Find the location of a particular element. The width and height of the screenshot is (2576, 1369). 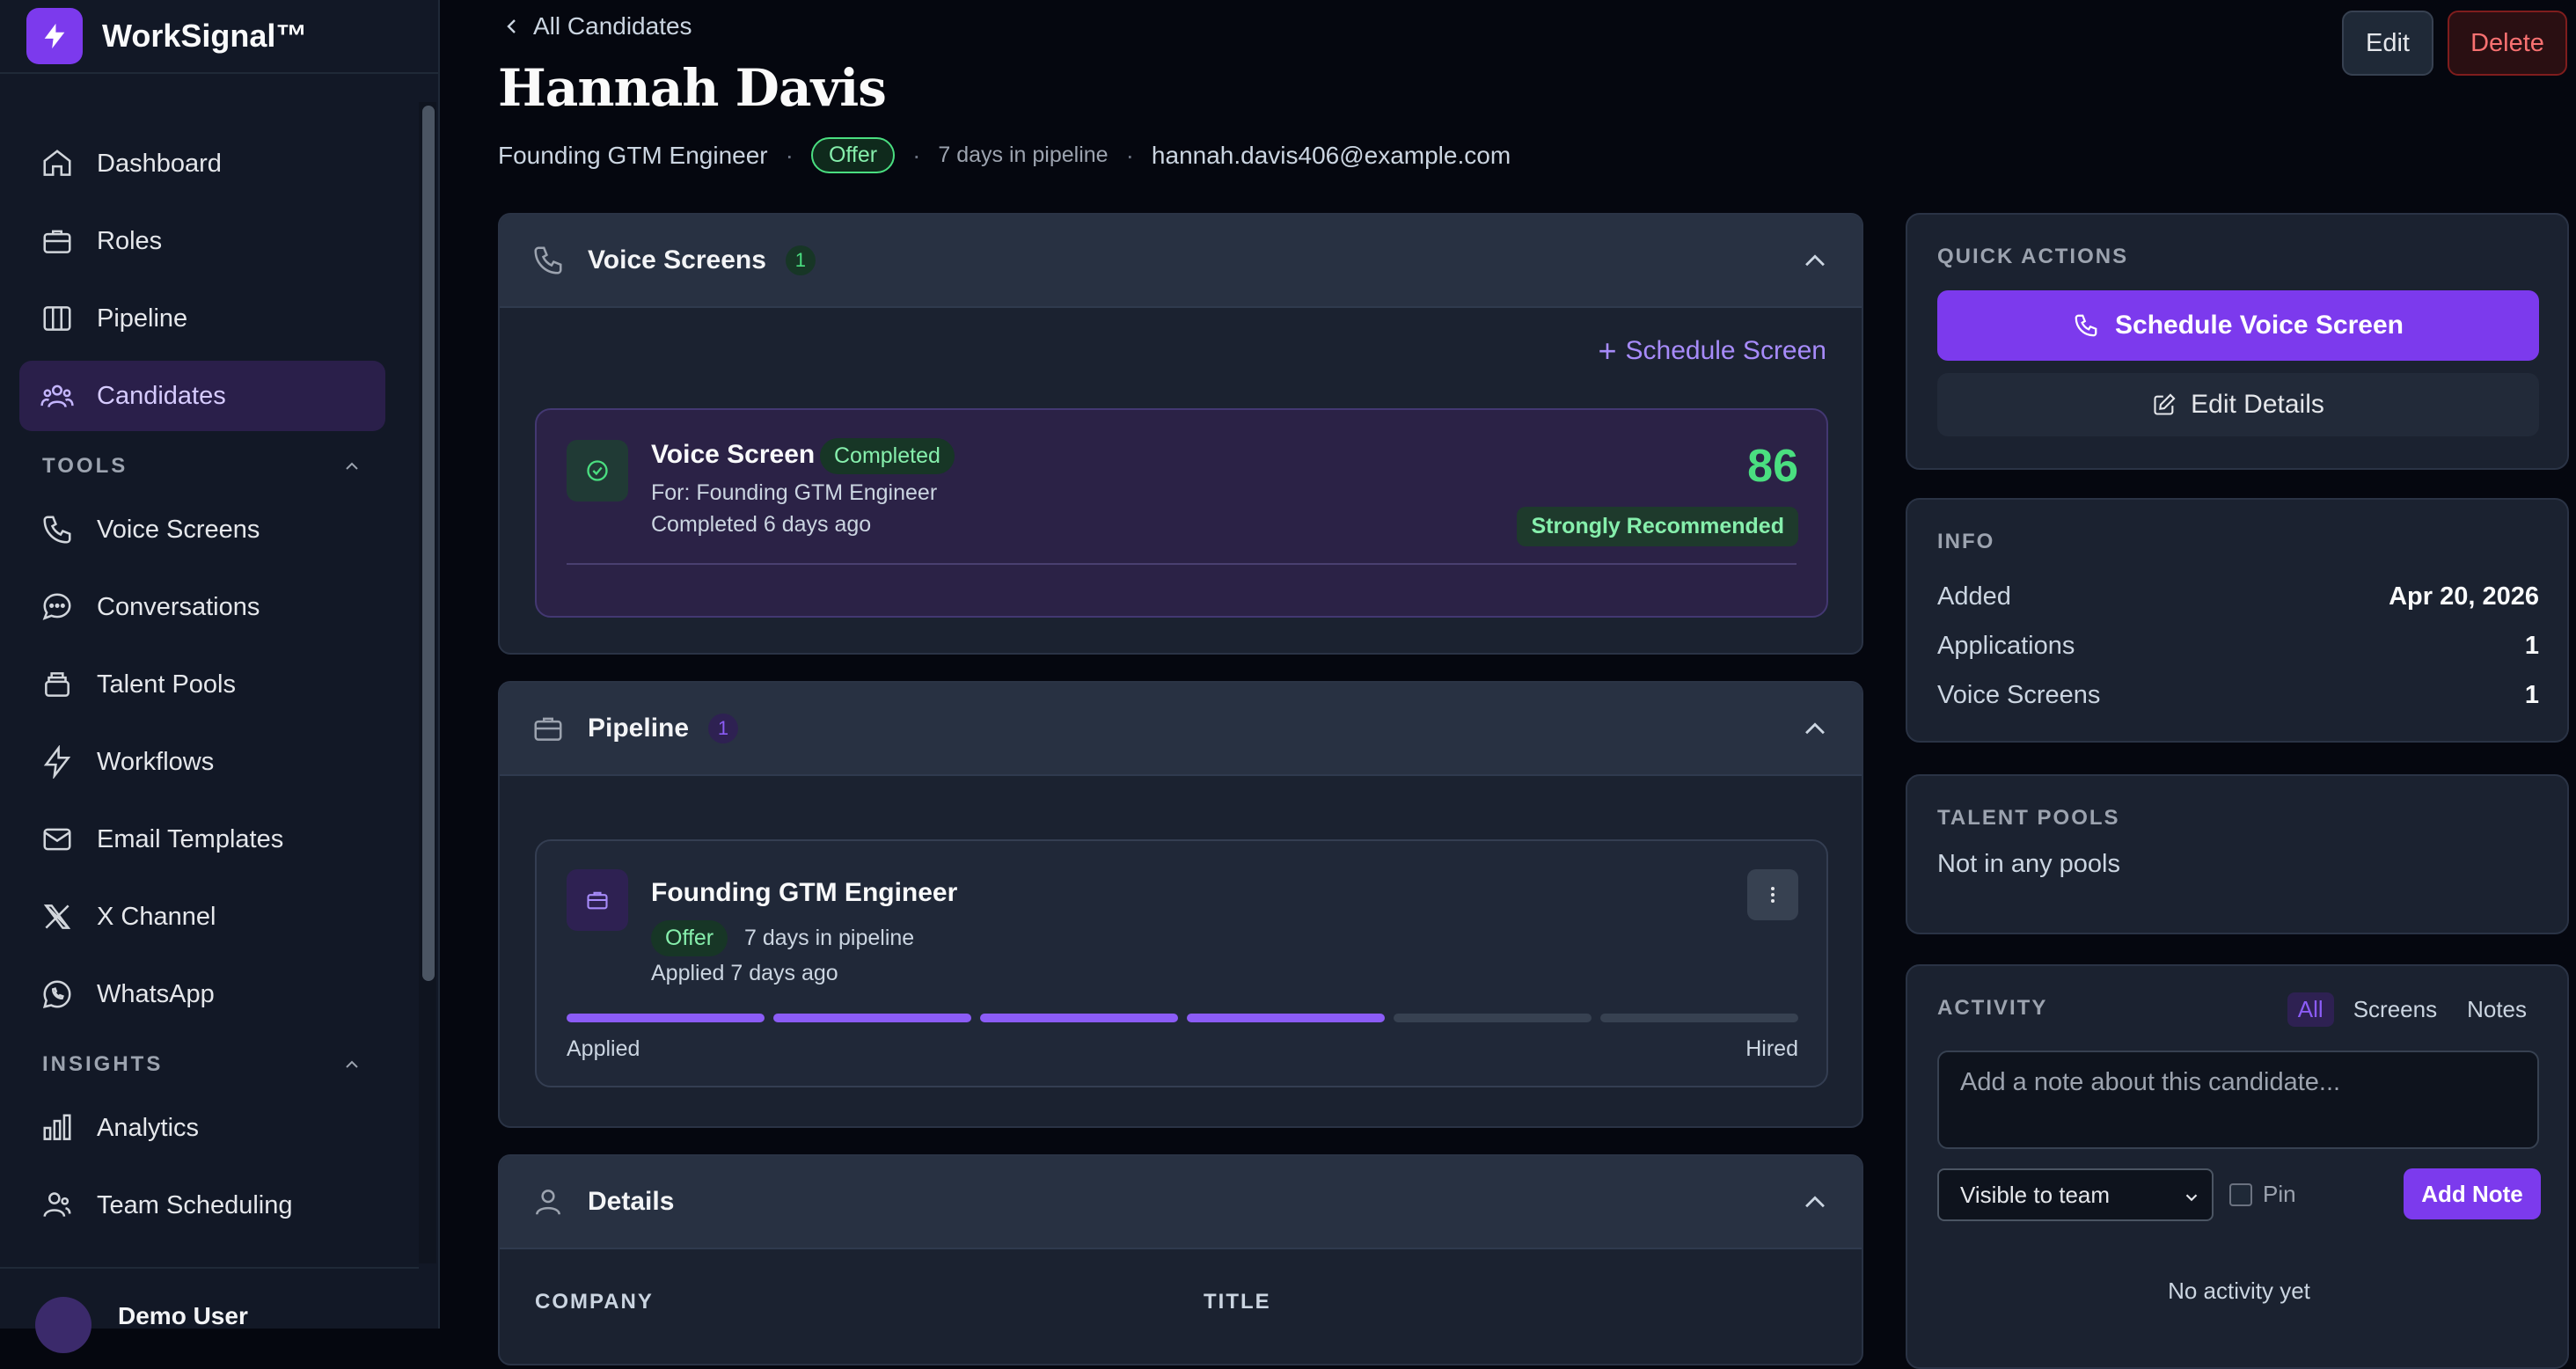

brand: WorkSignal™ is located at coordinates (219, 37).